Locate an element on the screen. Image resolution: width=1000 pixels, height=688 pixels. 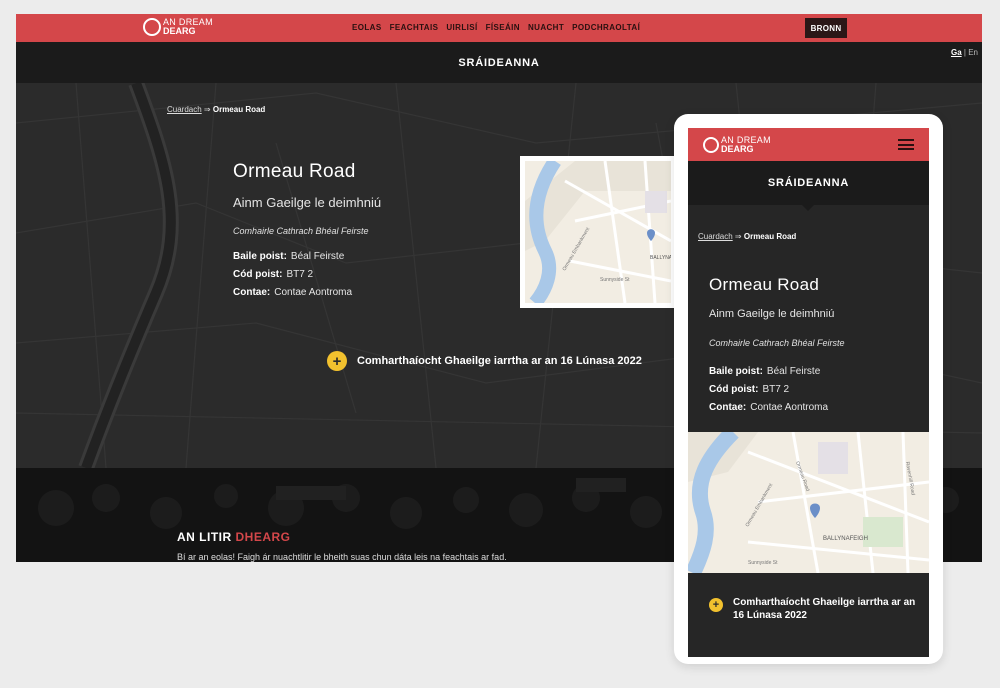
mobile-brand-logo: AN DREAM DEARG is located at coordinates (737, 145).